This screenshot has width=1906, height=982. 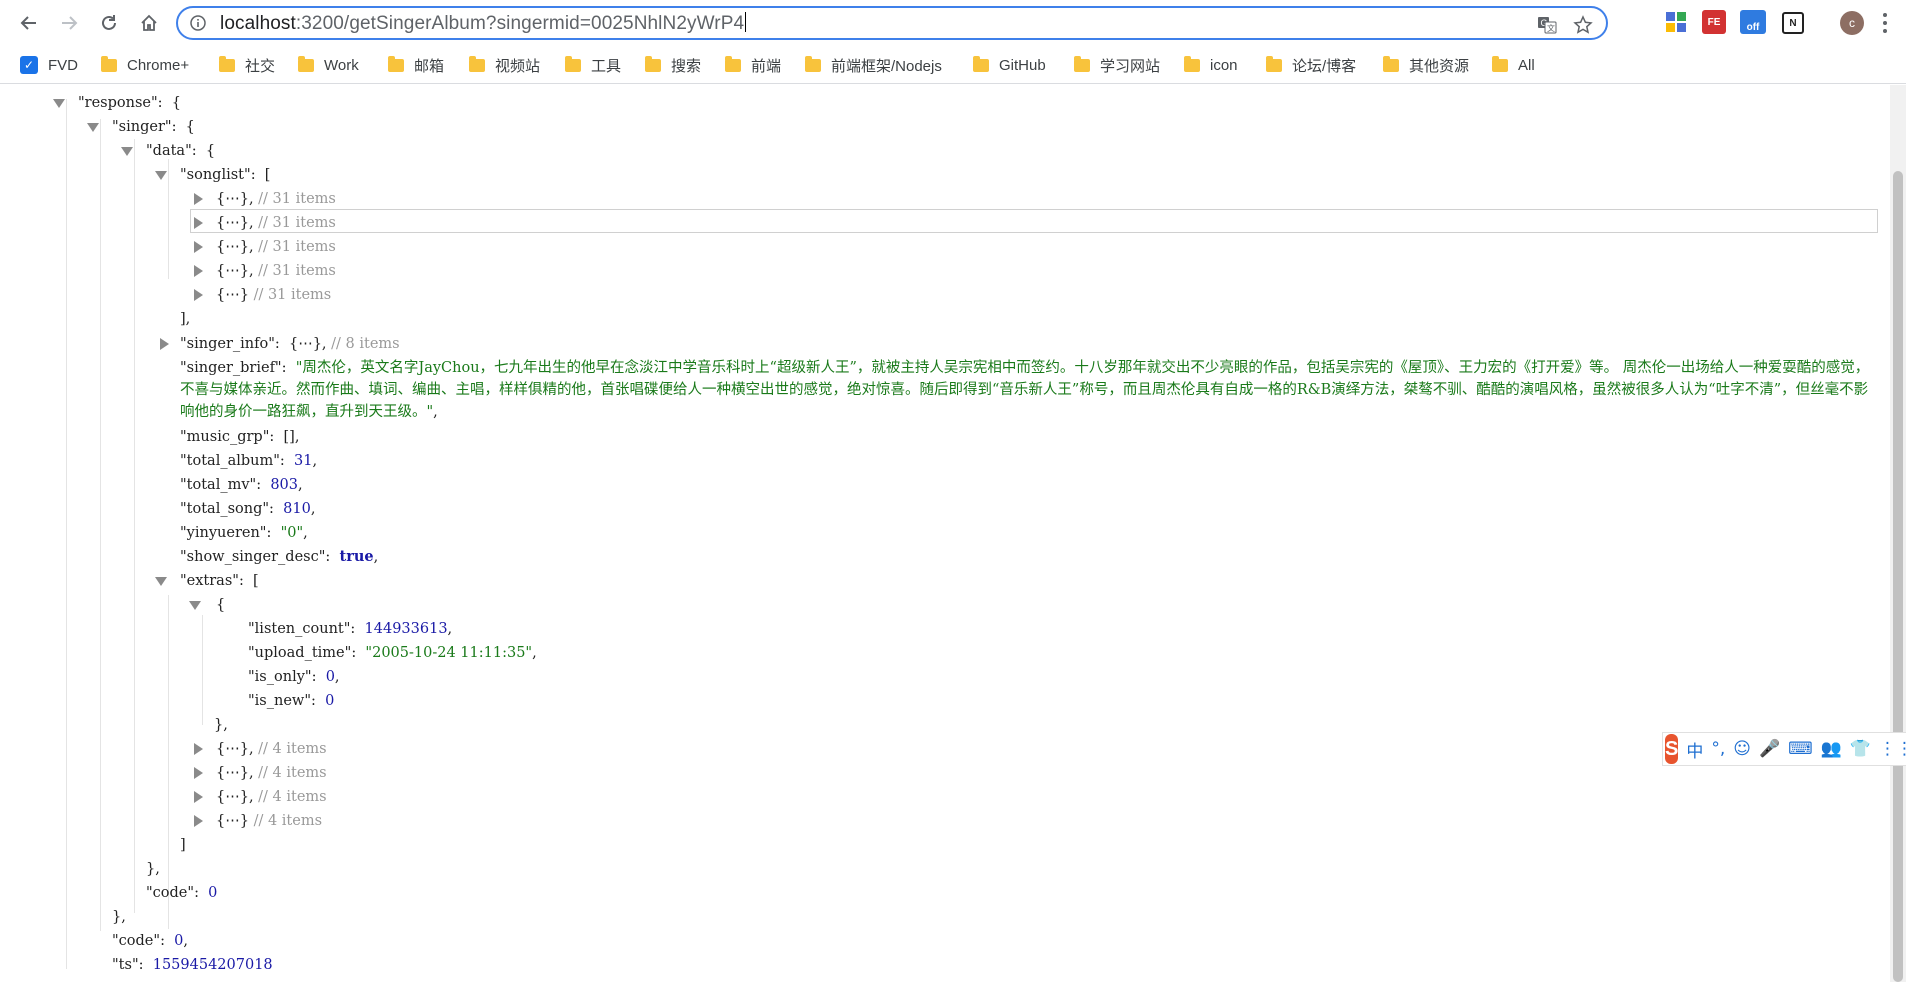 I want to click on json-key: "music_grp", so click(x=225, y=437).